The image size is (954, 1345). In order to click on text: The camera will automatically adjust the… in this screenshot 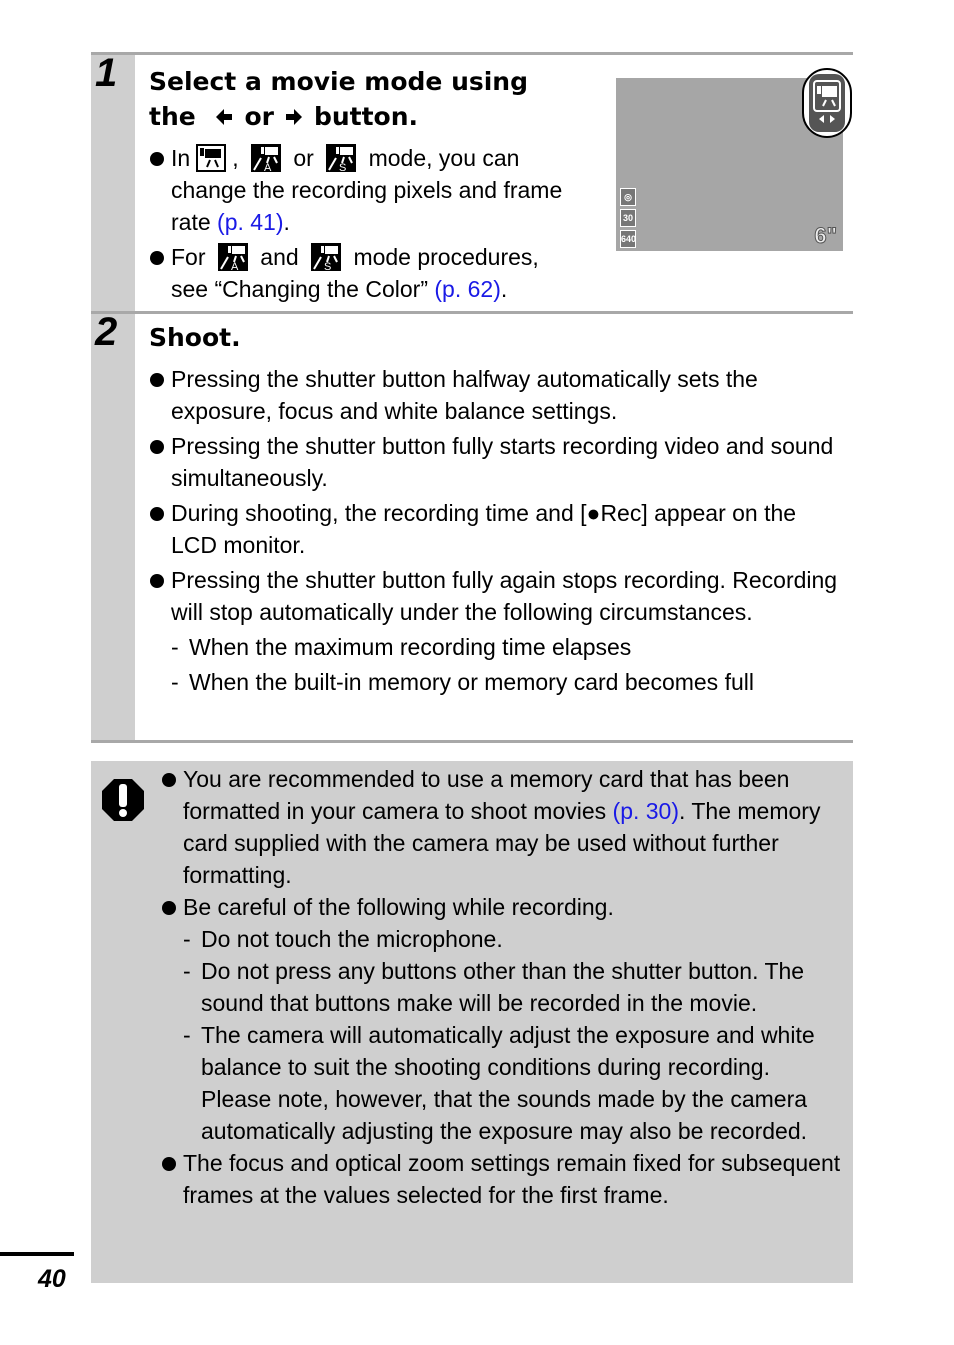, I will do `click(508, 1083)`.